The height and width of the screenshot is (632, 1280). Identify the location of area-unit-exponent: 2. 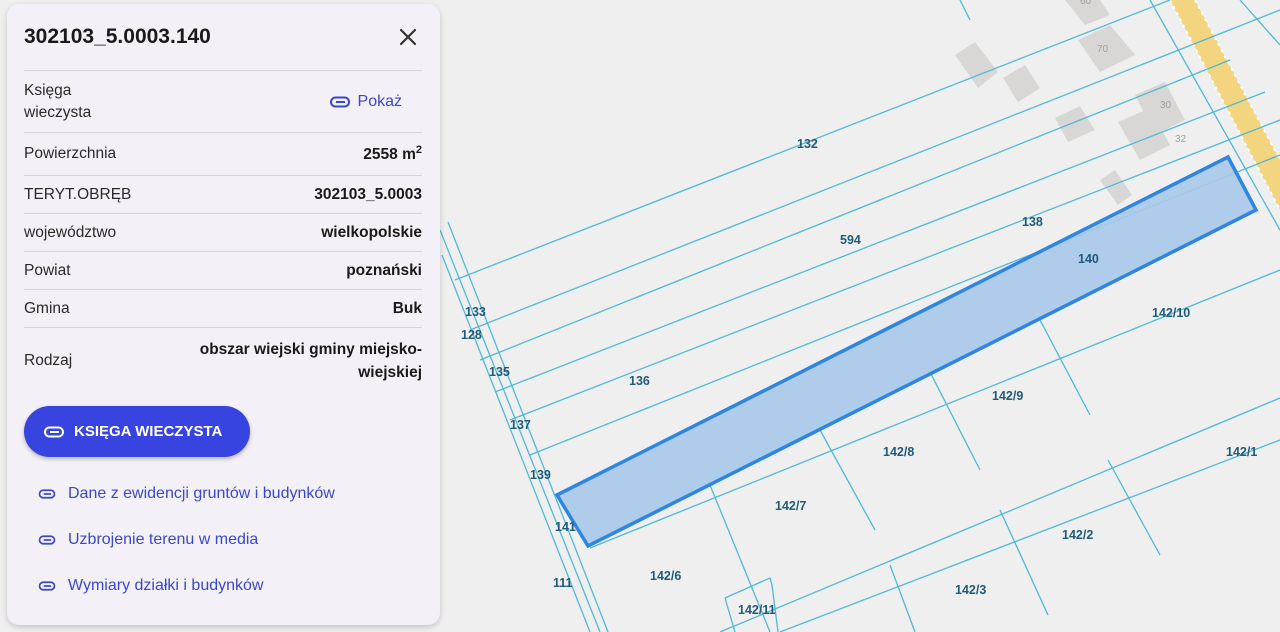
(418, 149).